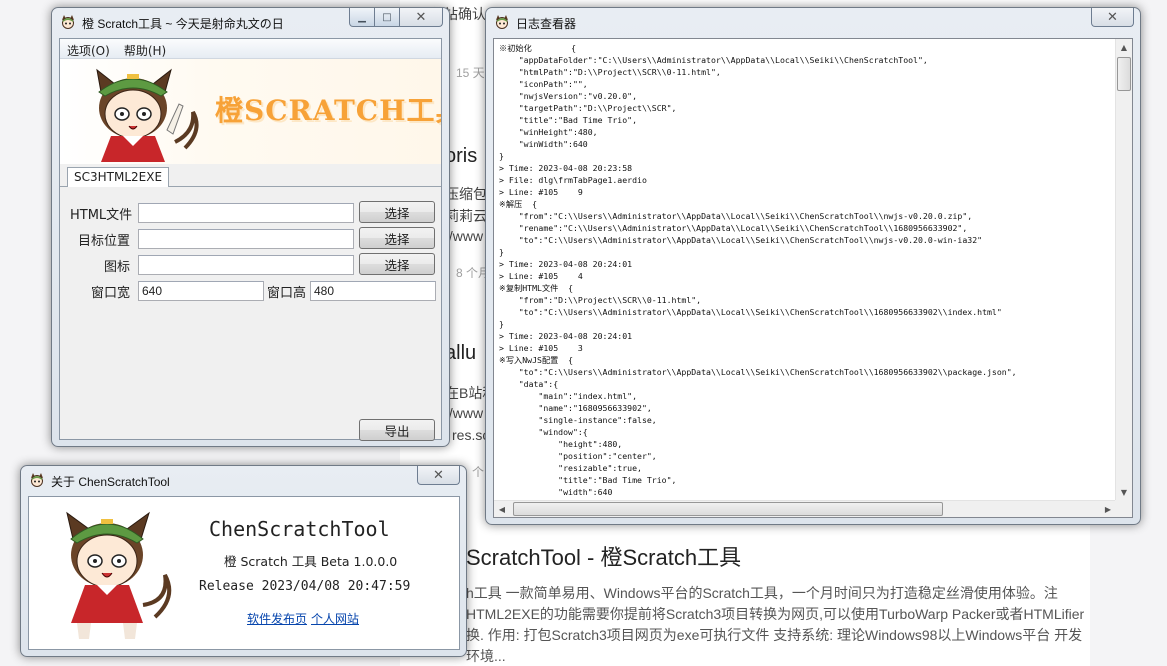 The width and height of the screenshot is (1167, 666). What do you see at coordinates (110, 482) in the screenshot?
I see `window-title: 关于 ChenScratchTool` at bounding box center [110, 482].